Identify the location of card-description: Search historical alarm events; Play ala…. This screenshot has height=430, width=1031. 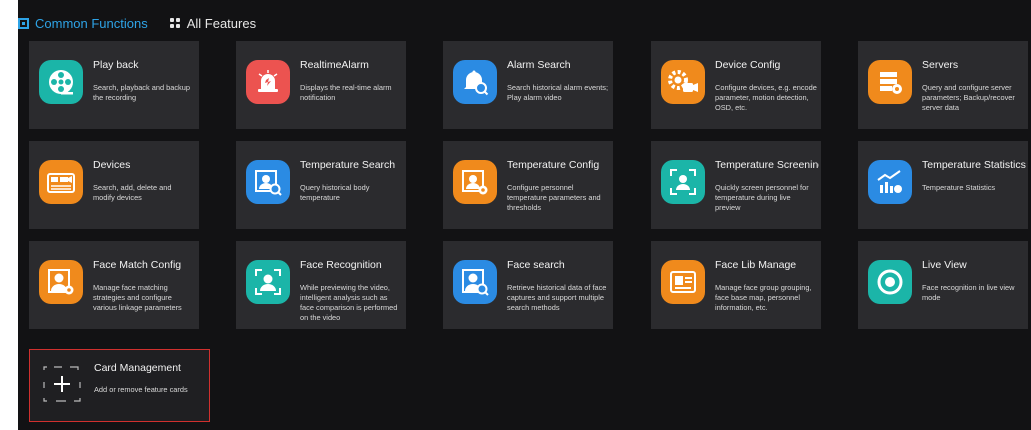
(558, 92).